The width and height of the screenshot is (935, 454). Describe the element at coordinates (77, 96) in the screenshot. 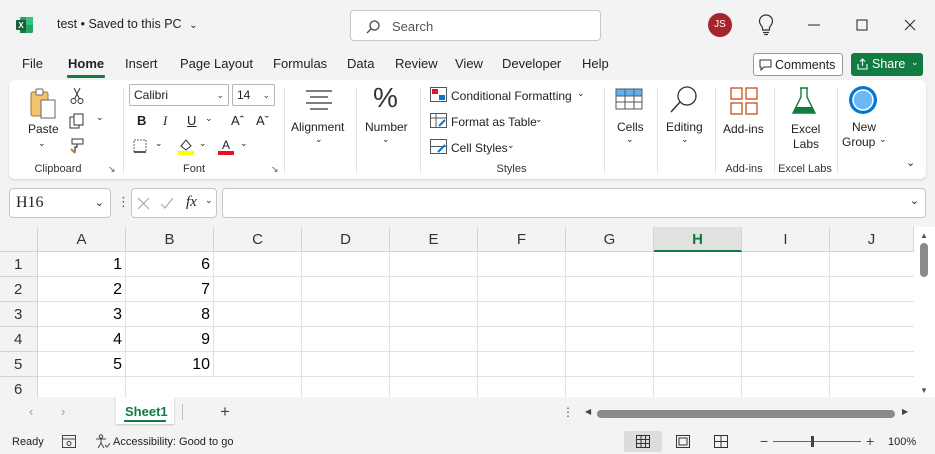

I see `cut-icon` at that location.